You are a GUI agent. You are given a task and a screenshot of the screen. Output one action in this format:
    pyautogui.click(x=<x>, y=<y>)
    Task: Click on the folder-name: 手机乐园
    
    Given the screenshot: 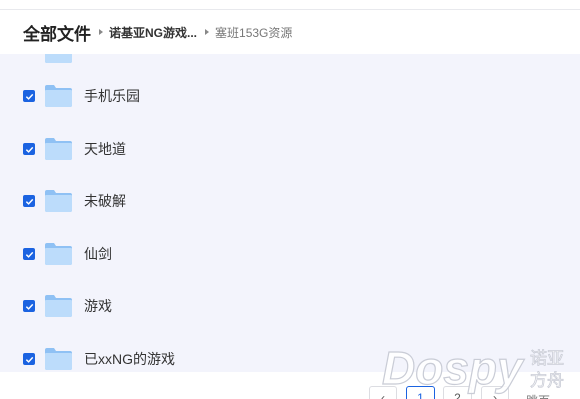 What is the action you would take?
    pyautogui.click(x=112, y=96)
    